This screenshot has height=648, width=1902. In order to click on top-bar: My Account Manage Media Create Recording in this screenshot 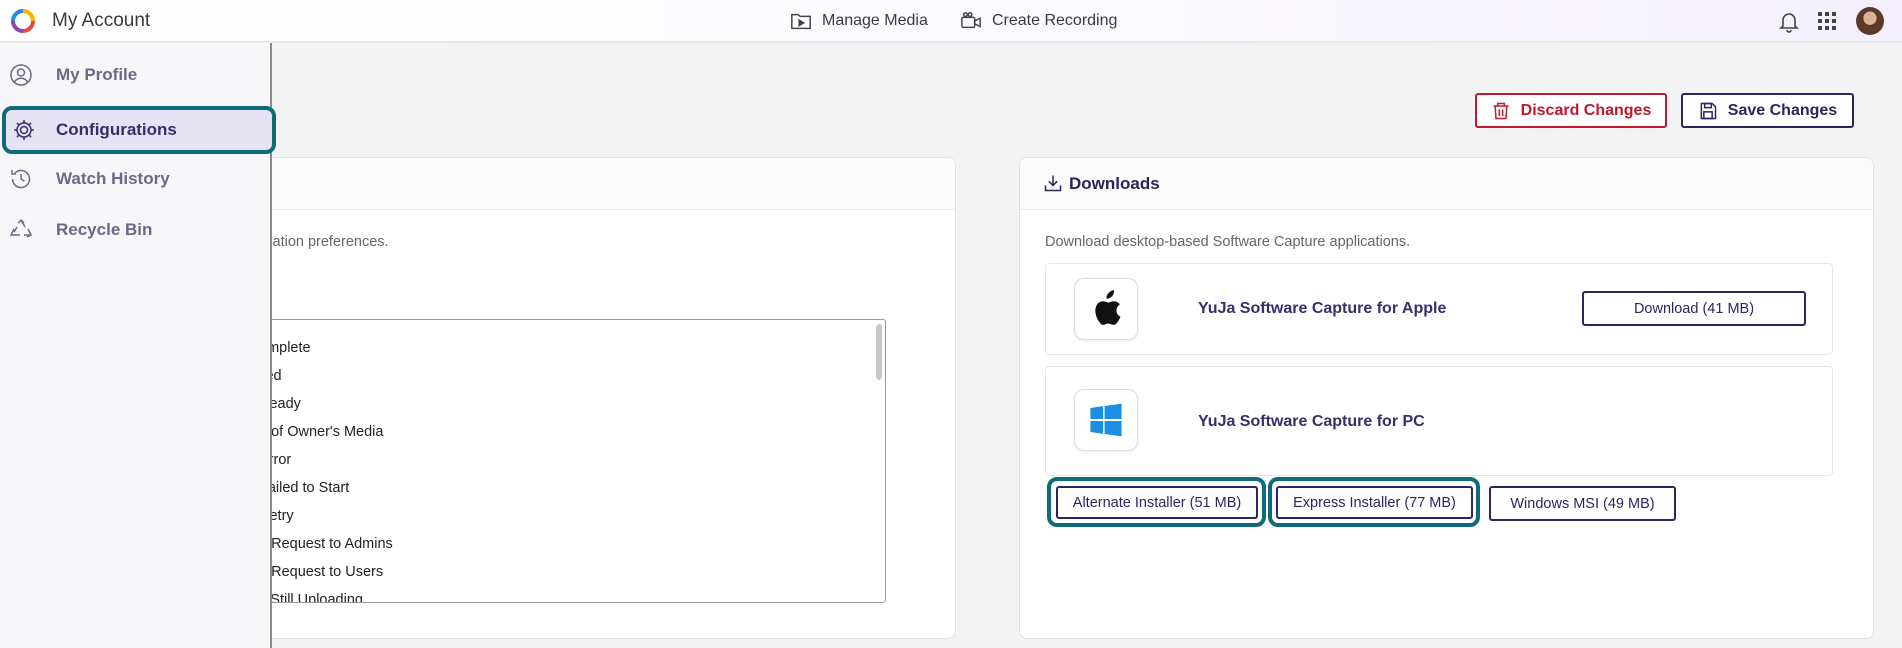, I will do `click(951, 21)`.